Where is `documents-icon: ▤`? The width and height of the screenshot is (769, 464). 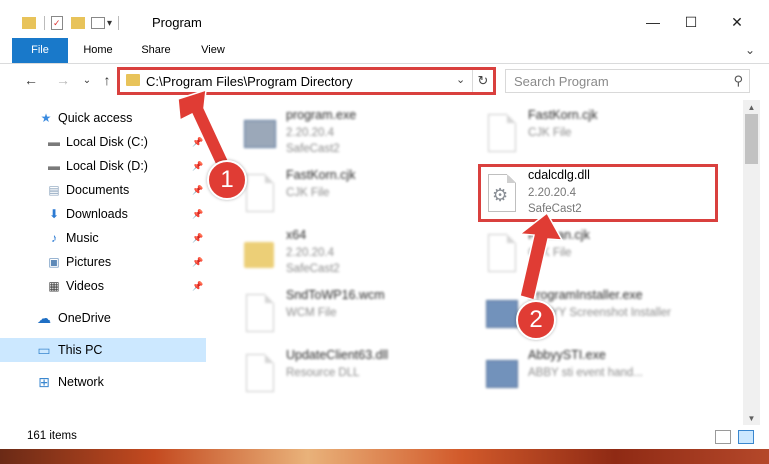 documents-icon: ▤ is located at coordinates (54, 190).